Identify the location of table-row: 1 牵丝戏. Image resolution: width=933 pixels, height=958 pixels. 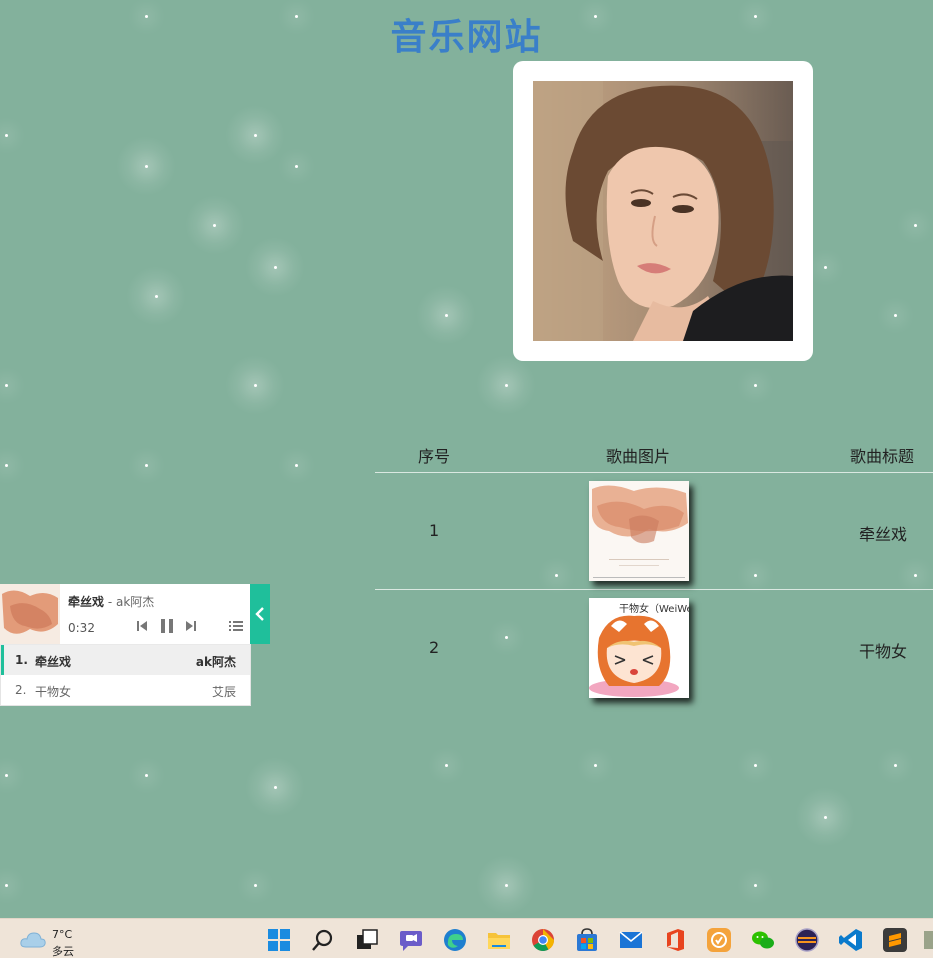
(654, 531).